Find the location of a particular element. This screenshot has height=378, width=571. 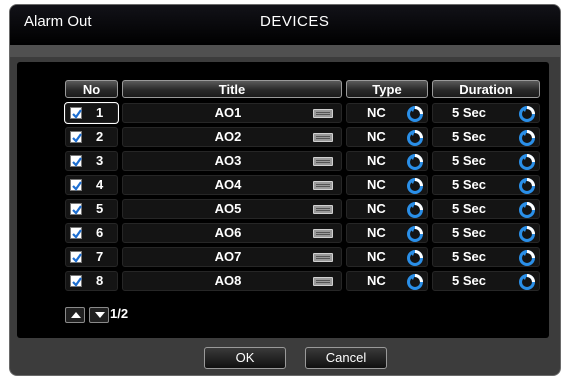

header-title: Title is located at coordinates (232, 89).